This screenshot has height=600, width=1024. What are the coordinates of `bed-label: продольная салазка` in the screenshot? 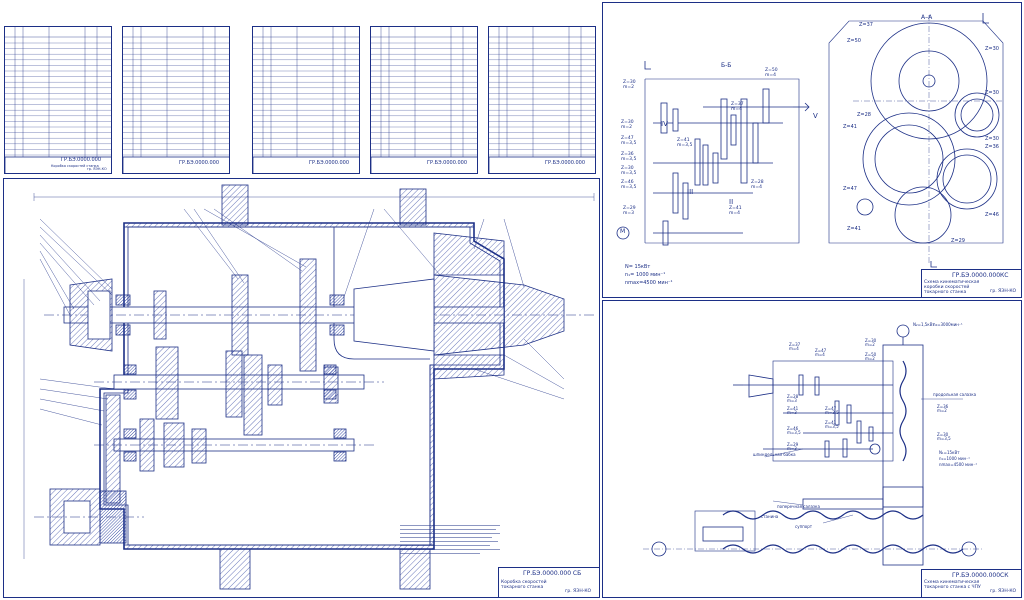 It's located at (955, 394).